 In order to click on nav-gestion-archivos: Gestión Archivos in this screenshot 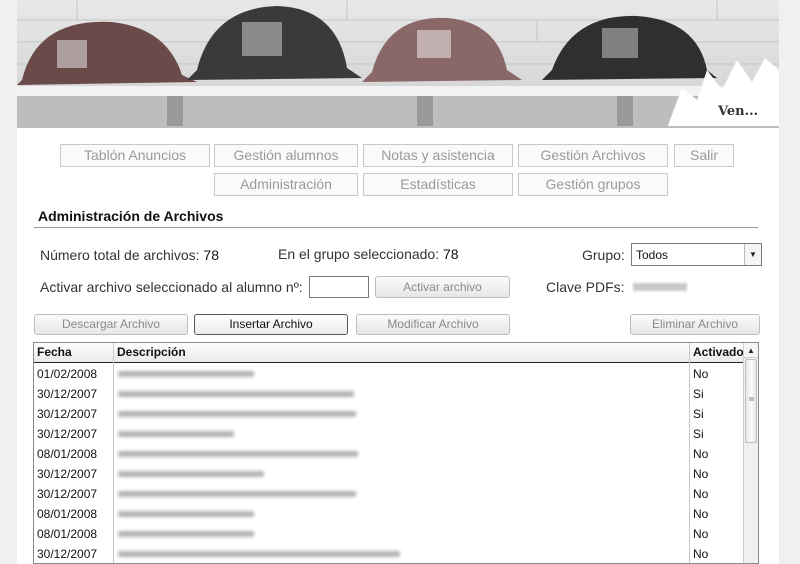, I will do `click(593, 155)`.